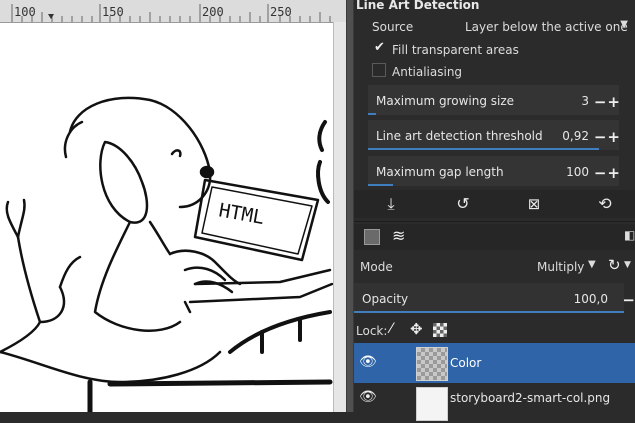  I want to click on opacity-value: 100,0, so click(590, 299).